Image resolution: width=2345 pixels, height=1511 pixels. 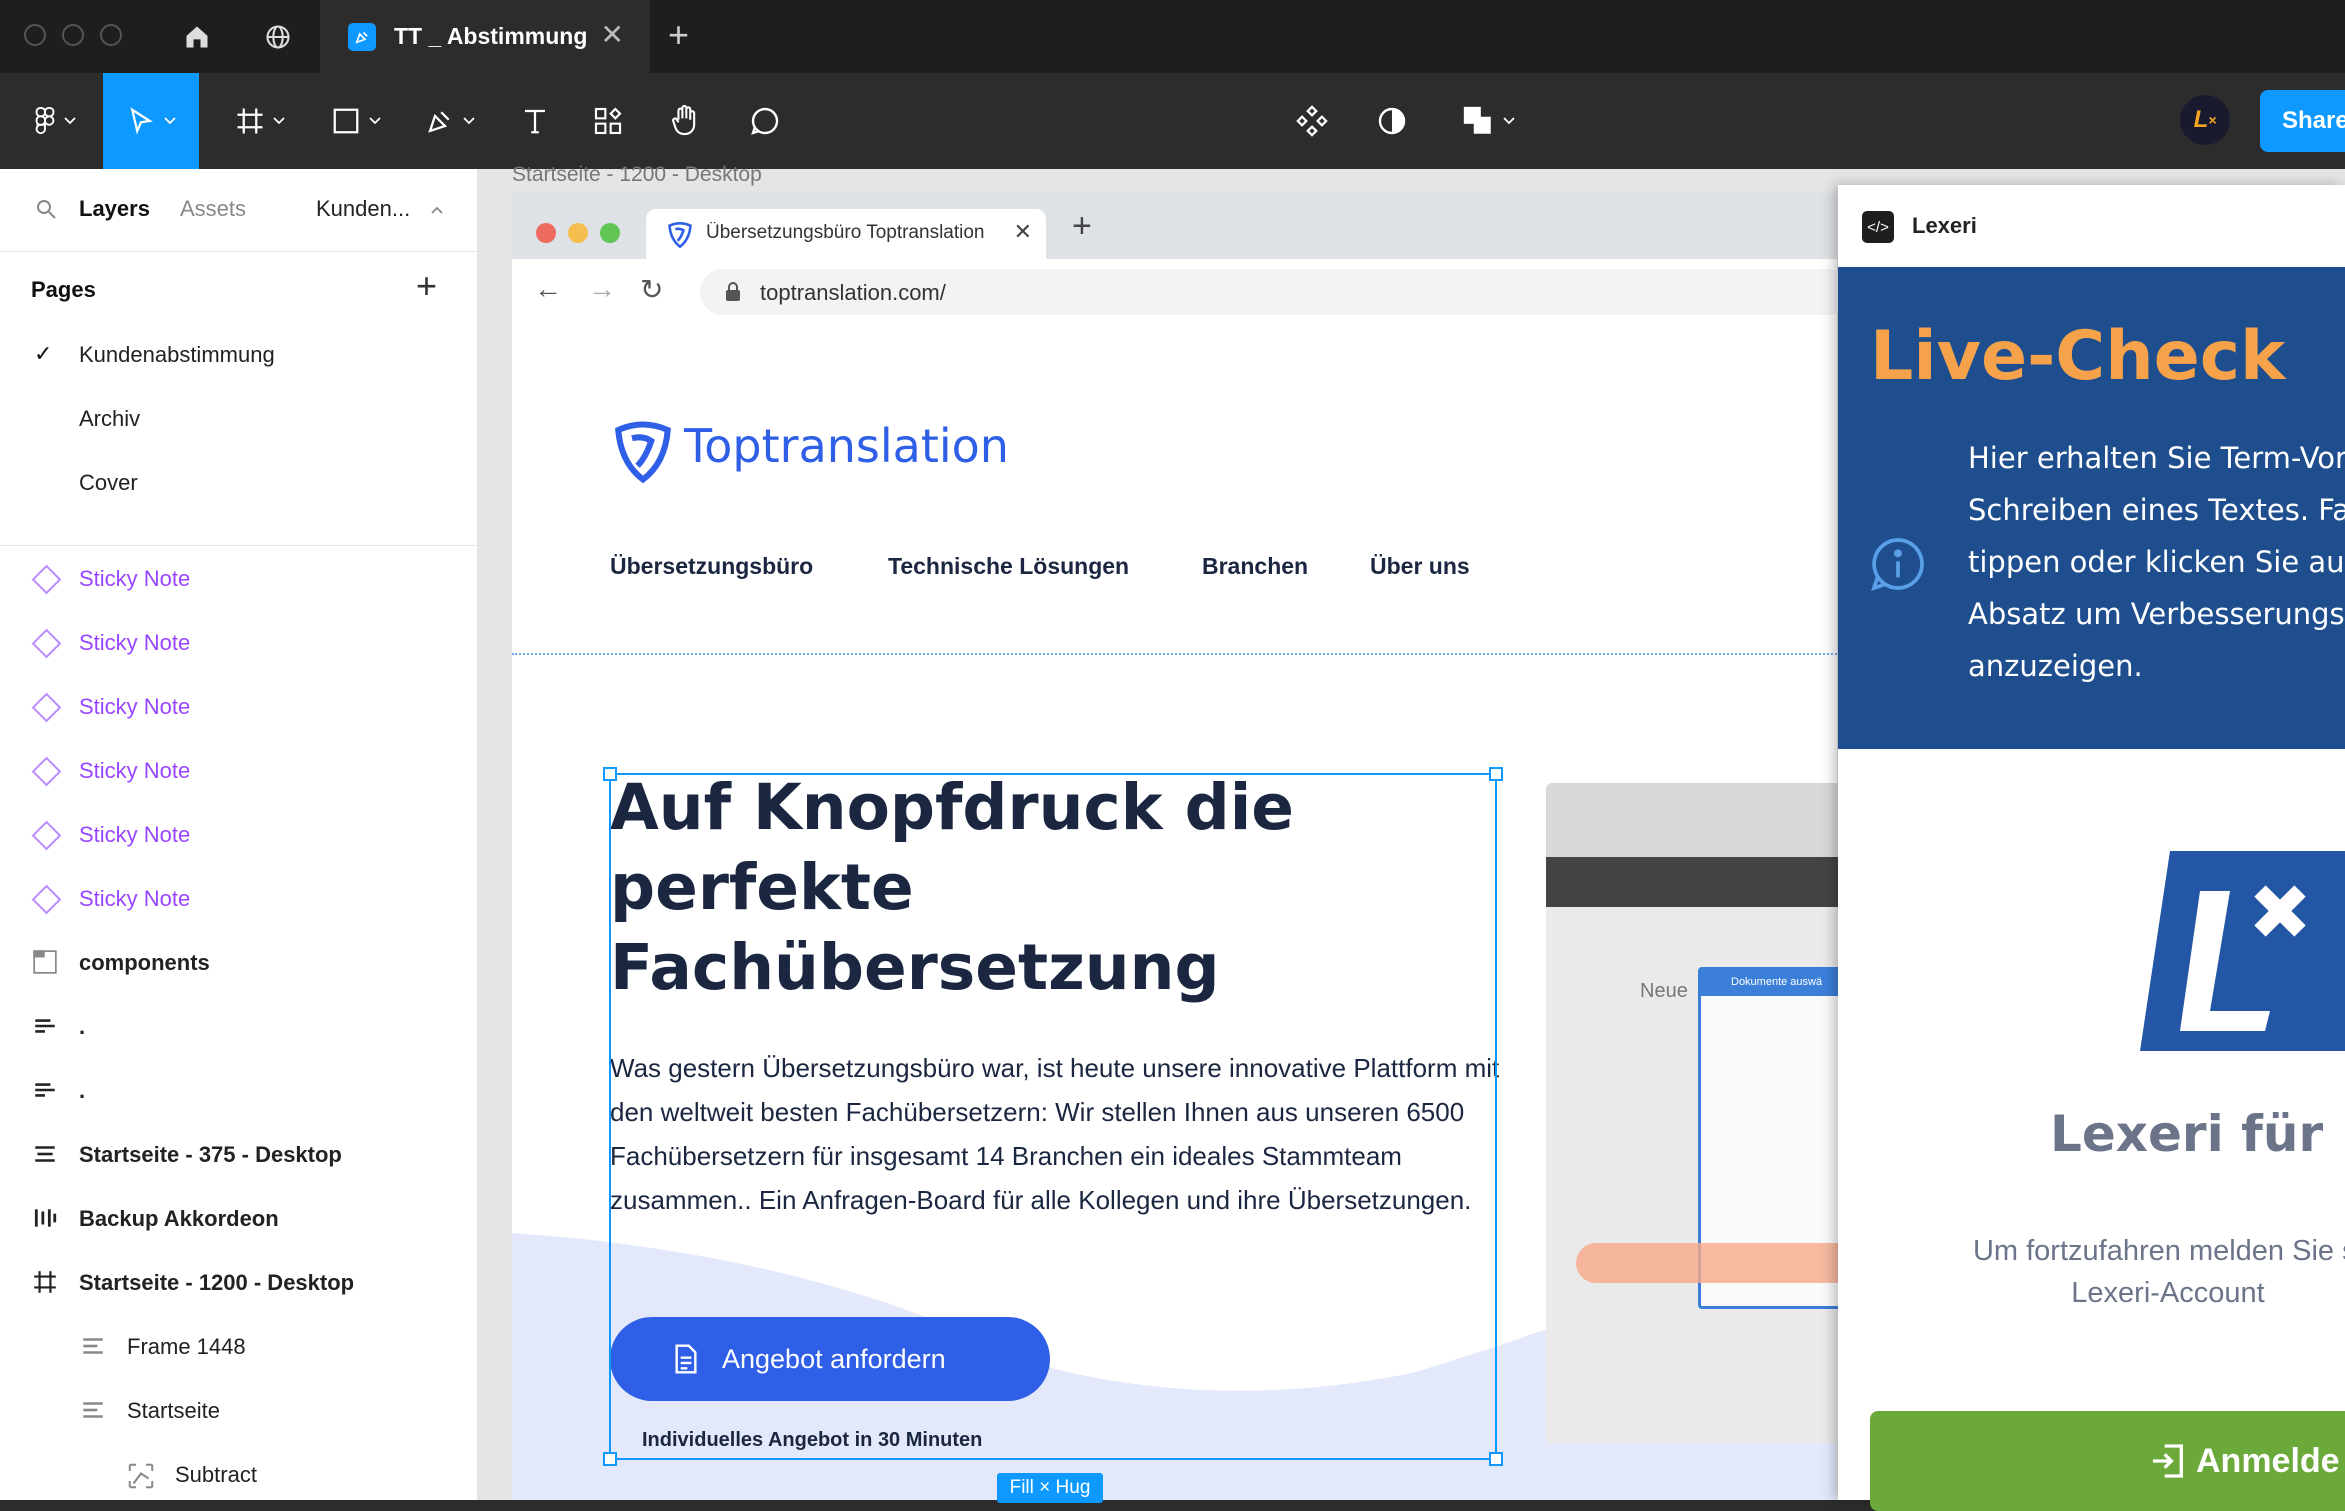 I want to click on comment-tool-icon, so click(x=765, y=121).